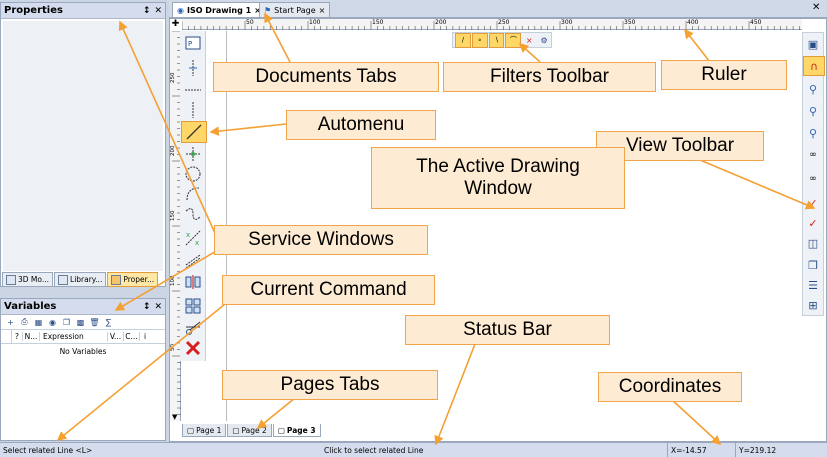 Image resolution: width=827 pixels, height=457 pixels. What do you see at coordinates (813, 179) in the screenshot?
I see `glasses-dropdown-icon: ∞` at bounding box center [813, 179].